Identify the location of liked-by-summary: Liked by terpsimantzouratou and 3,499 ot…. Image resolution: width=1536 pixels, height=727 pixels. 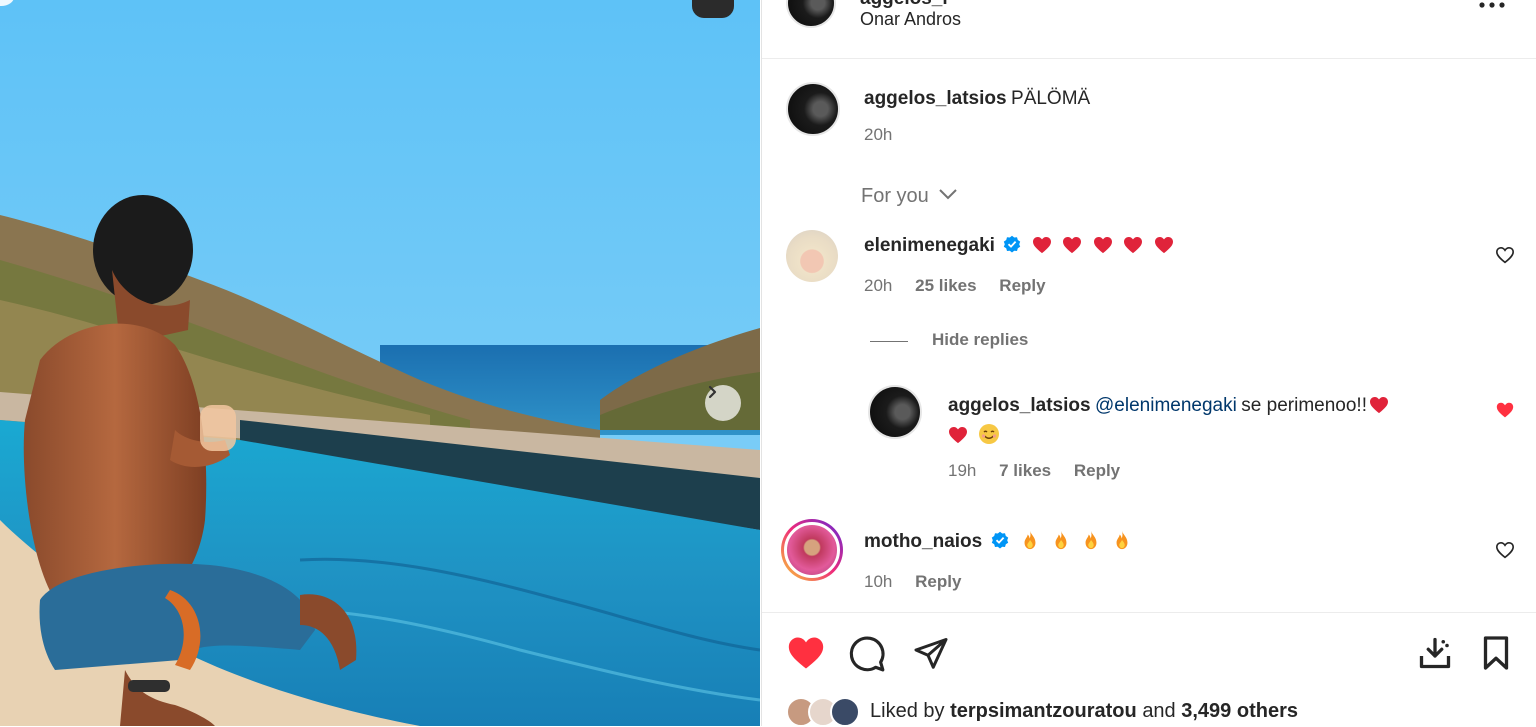
(1084, 711).